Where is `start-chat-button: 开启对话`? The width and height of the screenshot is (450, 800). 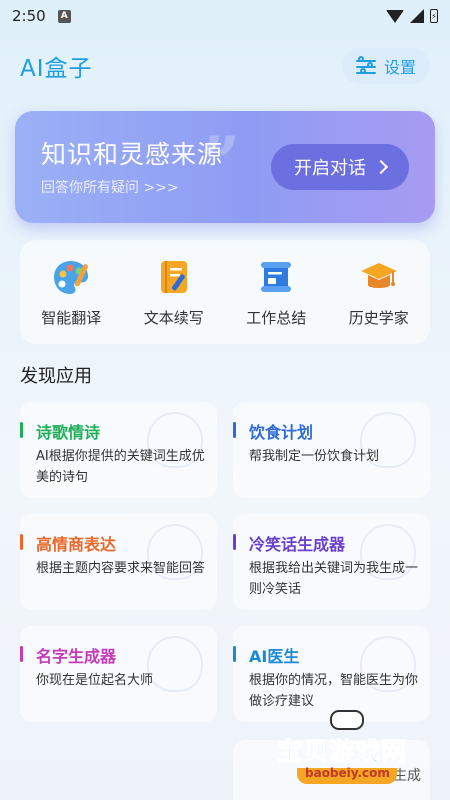 start-chat-button: 开启对话 is located at coordinates (340, 167).